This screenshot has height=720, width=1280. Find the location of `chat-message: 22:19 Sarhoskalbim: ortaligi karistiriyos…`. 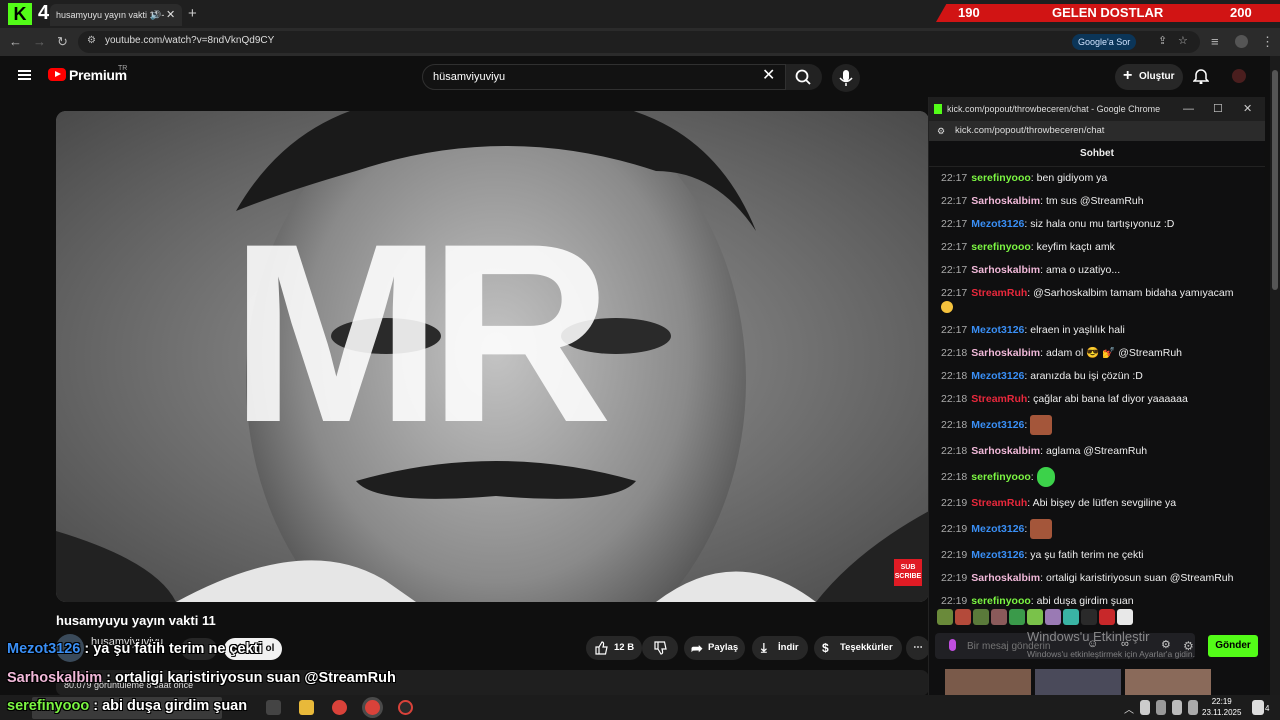

chat-message: 22:19 Sarhoskalbim: ortaligi karistiriyos… is located at coordinates (1087, 578).